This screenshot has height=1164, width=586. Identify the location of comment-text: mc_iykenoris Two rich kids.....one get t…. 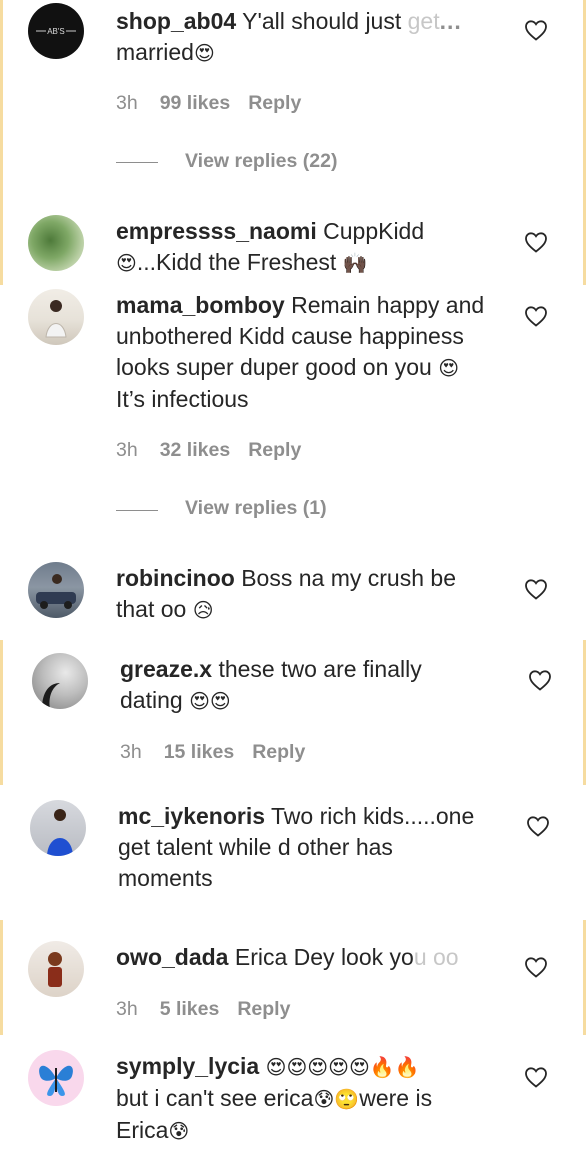
(296, 847).